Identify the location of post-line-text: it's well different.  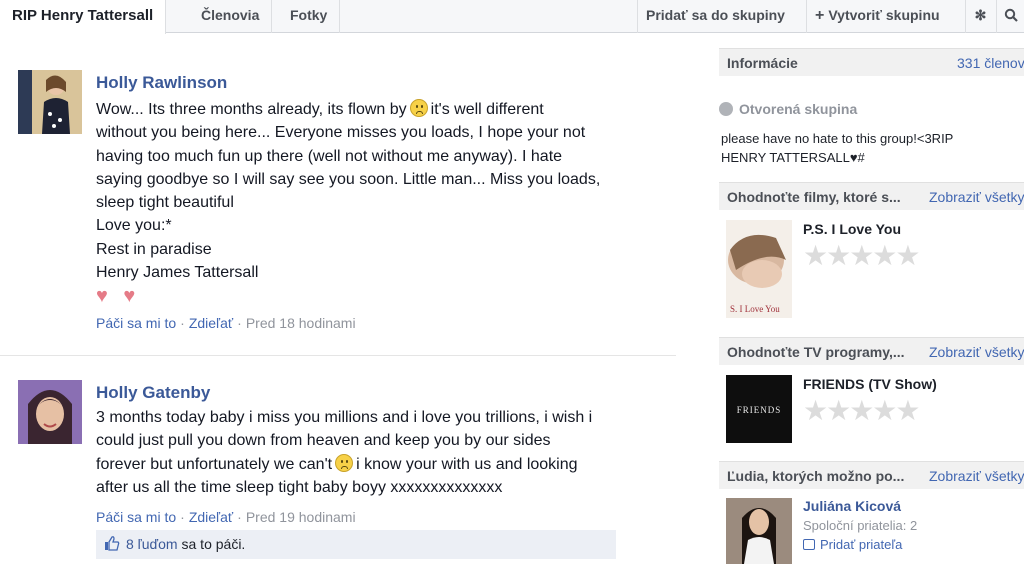
(487, 109).